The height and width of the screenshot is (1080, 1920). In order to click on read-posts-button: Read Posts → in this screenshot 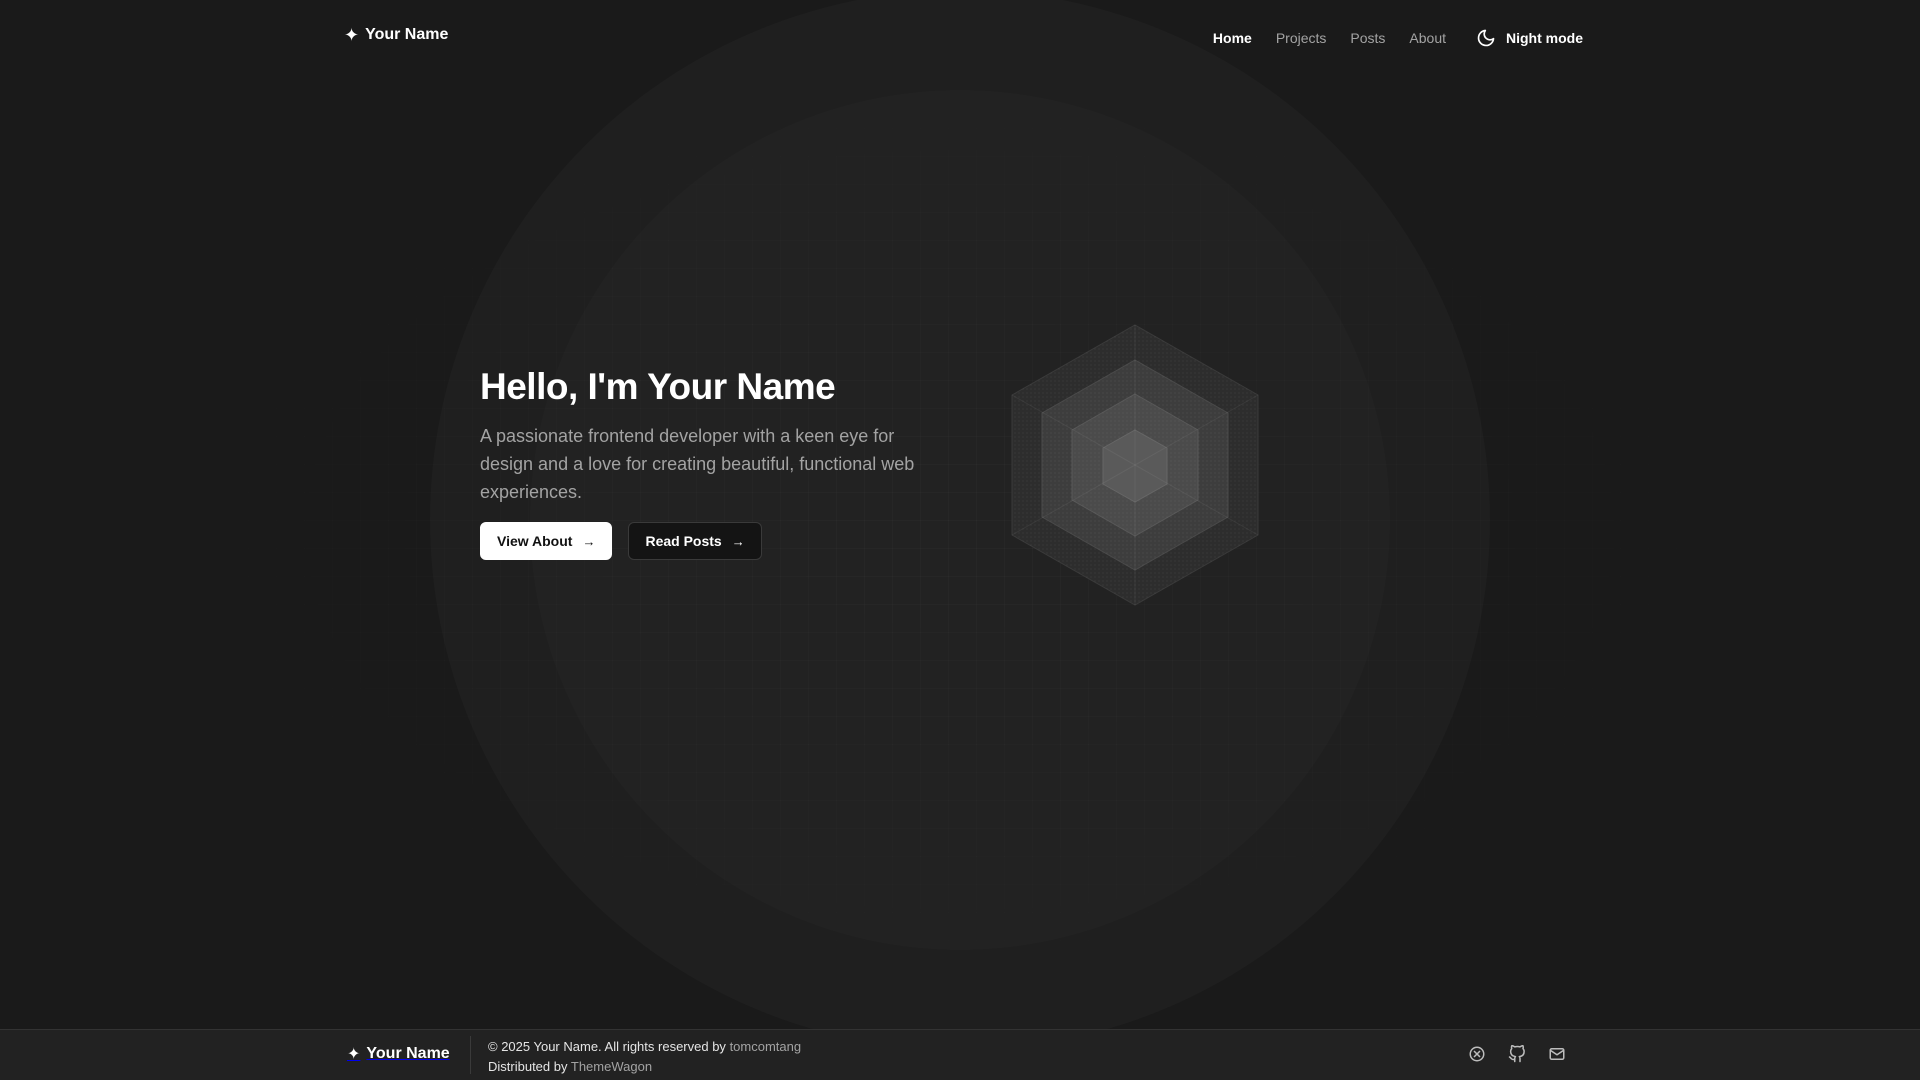, I will do `click(695, 541)`.